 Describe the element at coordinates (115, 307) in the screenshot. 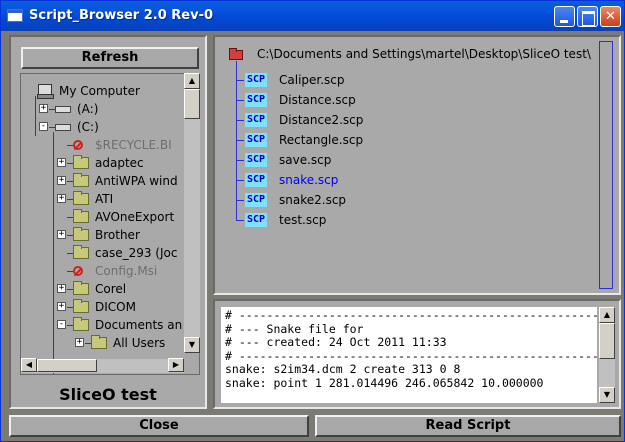

I see `tree-item-label: DICOM` at that location.